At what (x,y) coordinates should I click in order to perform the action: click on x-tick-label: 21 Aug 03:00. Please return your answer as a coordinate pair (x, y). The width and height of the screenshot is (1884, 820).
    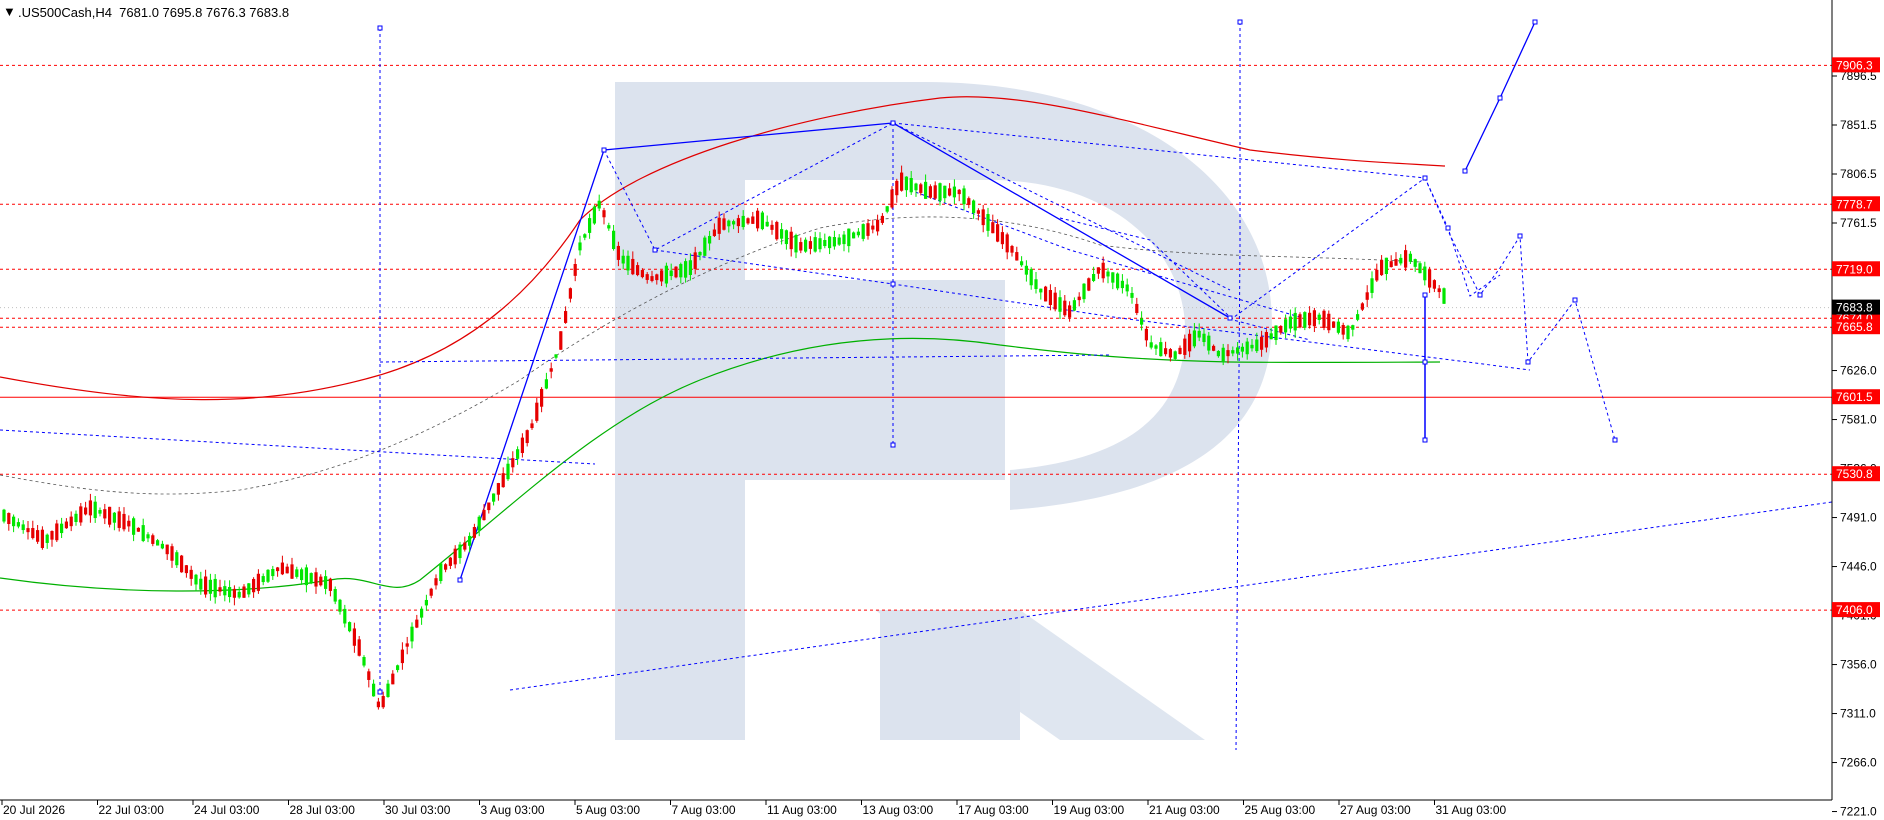
    Looking at the image, I should click on (1184, 810).